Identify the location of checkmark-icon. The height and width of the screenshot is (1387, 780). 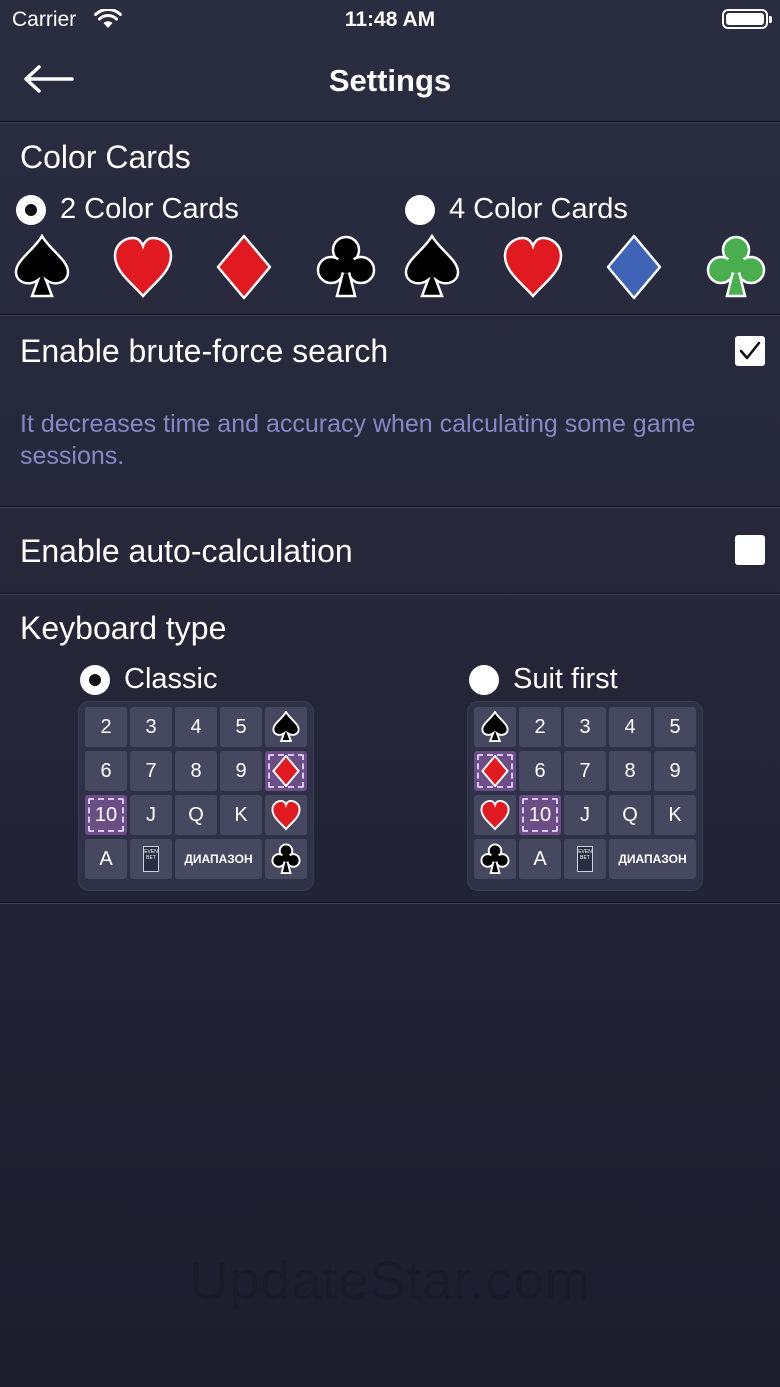
(750, 350).